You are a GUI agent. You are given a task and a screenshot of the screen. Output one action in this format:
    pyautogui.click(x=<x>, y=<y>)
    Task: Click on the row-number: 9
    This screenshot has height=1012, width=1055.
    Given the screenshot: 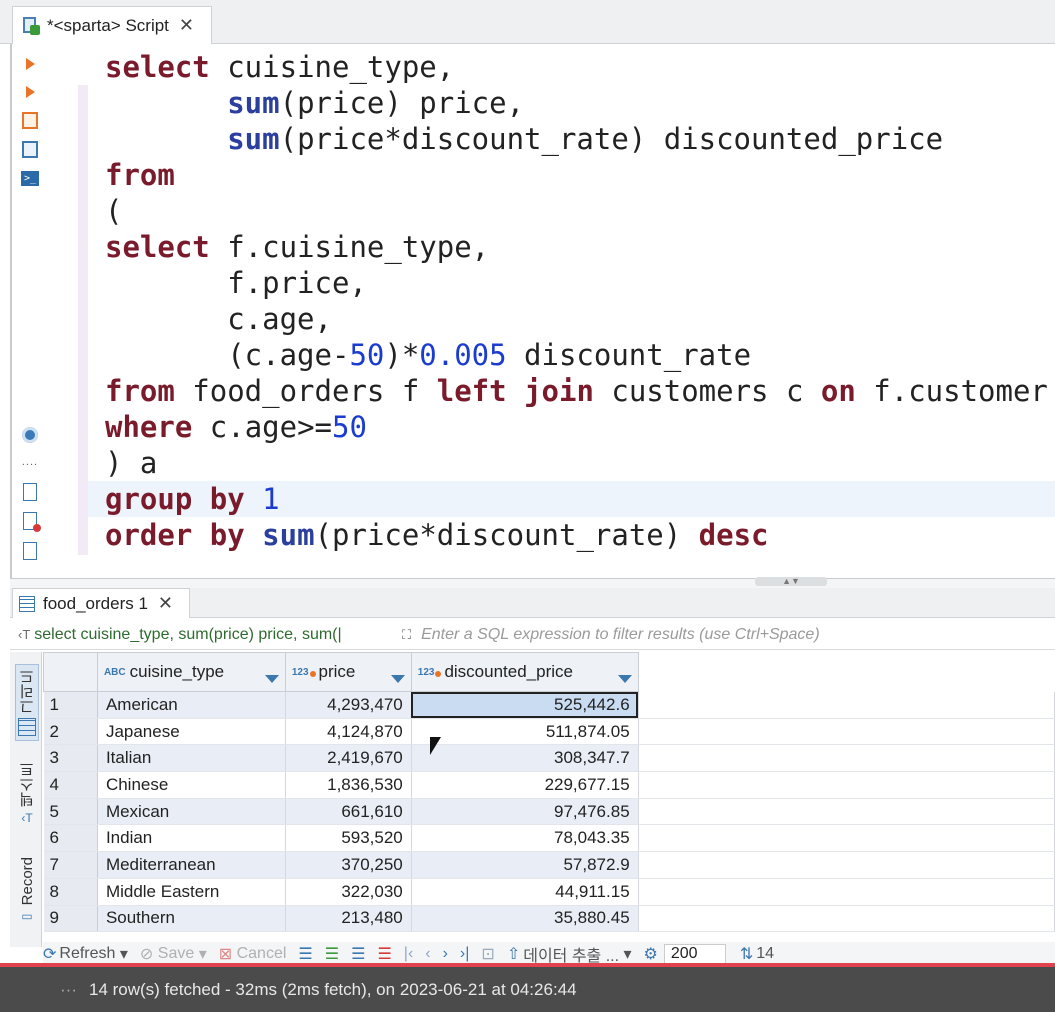 What is the action you would take?
    pyautogui.click(x=70, y=919)
    